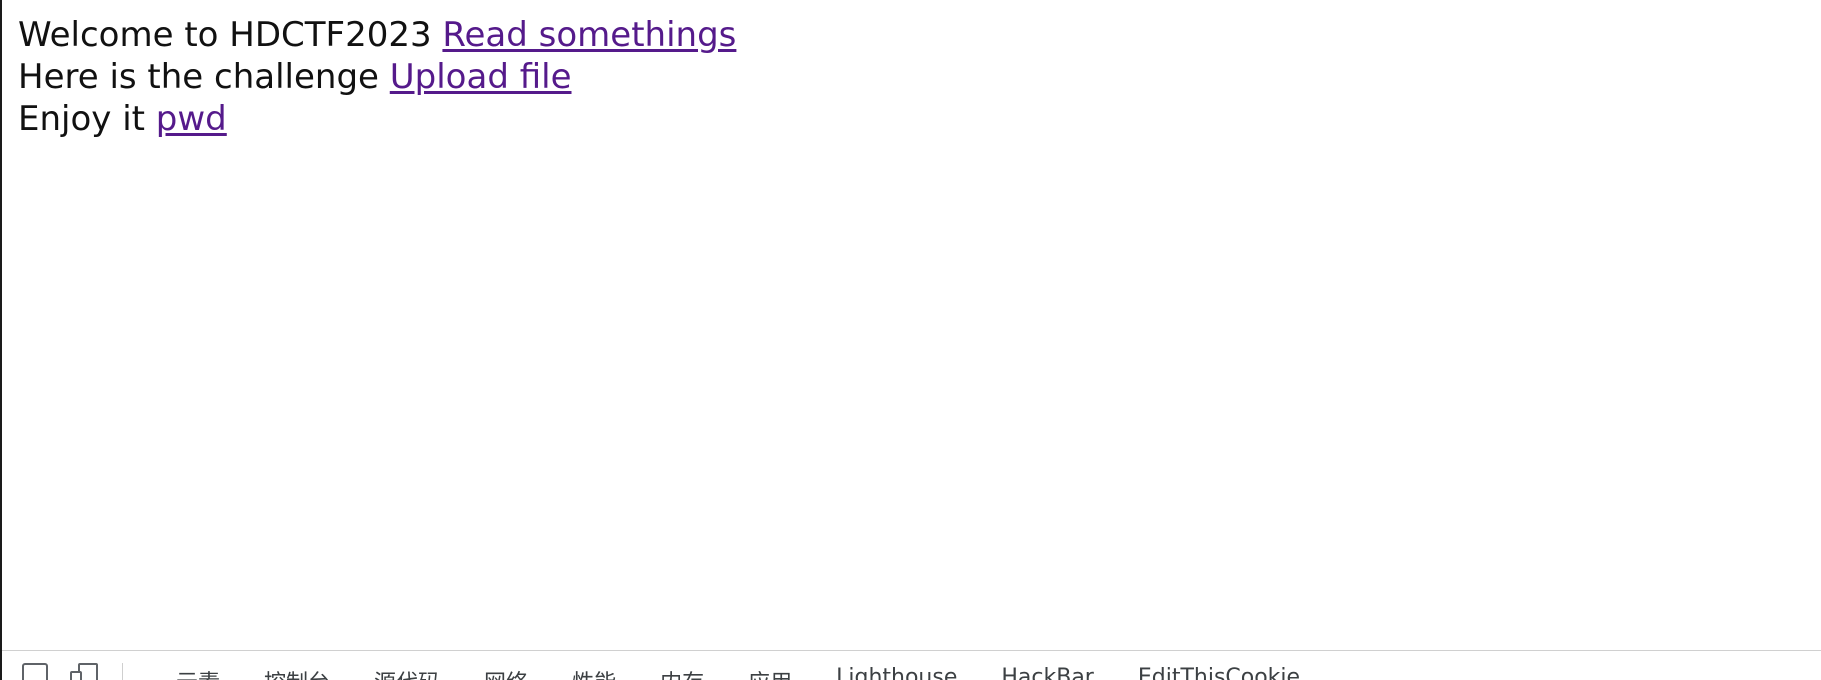  I want to click on toolbar-separator, so click(122, 671).